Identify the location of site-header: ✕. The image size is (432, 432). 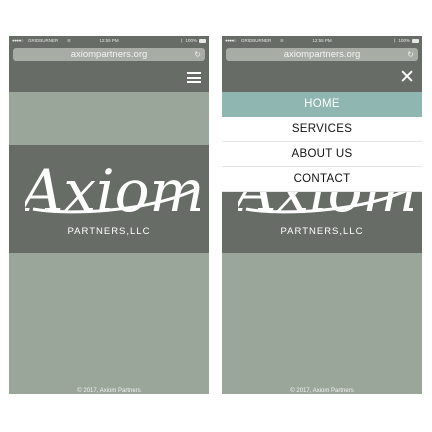
(322, 78).